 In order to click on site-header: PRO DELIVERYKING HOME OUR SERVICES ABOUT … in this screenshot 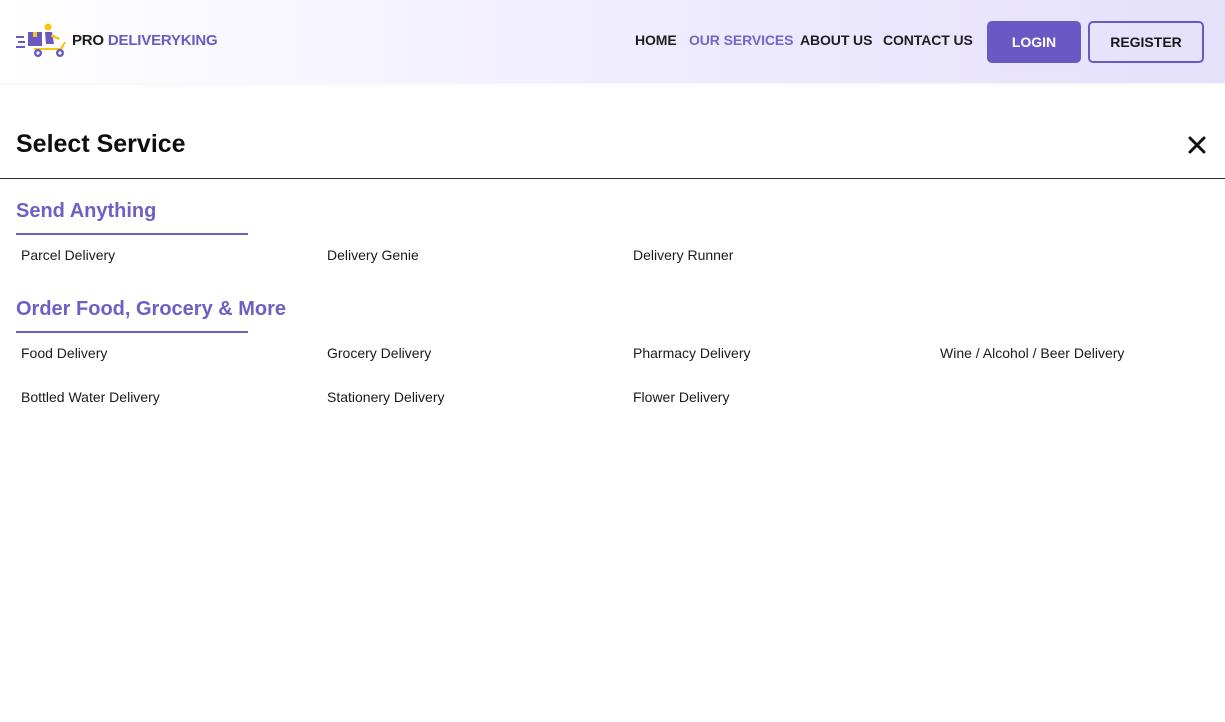, I will do `click(612, 41)`.